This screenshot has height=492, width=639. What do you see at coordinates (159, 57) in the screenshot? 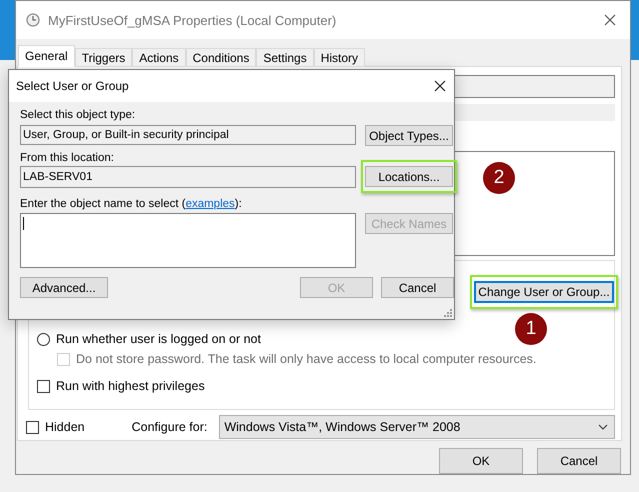
I see `tab: Actions` at bounding box center [159, 57].